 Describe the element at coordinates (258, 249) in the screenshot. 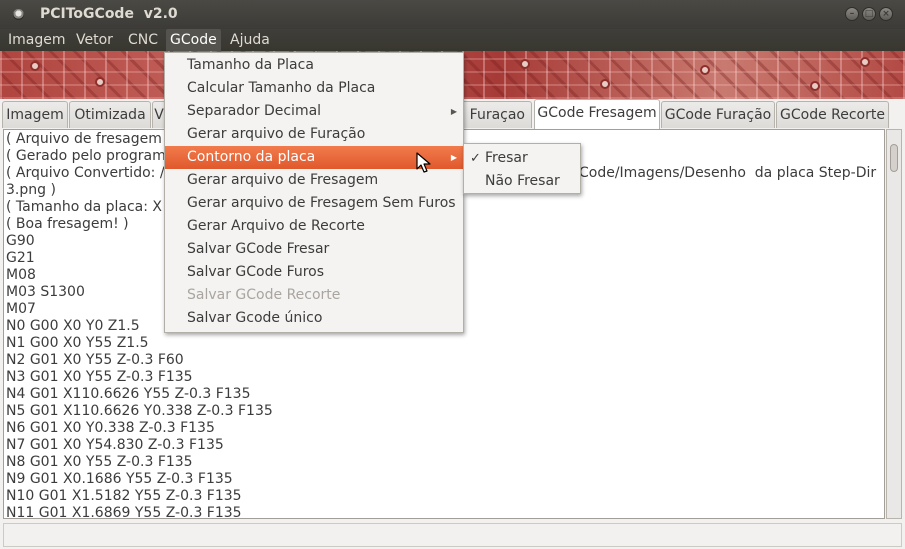

I see `menu-item-label: Salvar GCode Fresar` at that location.